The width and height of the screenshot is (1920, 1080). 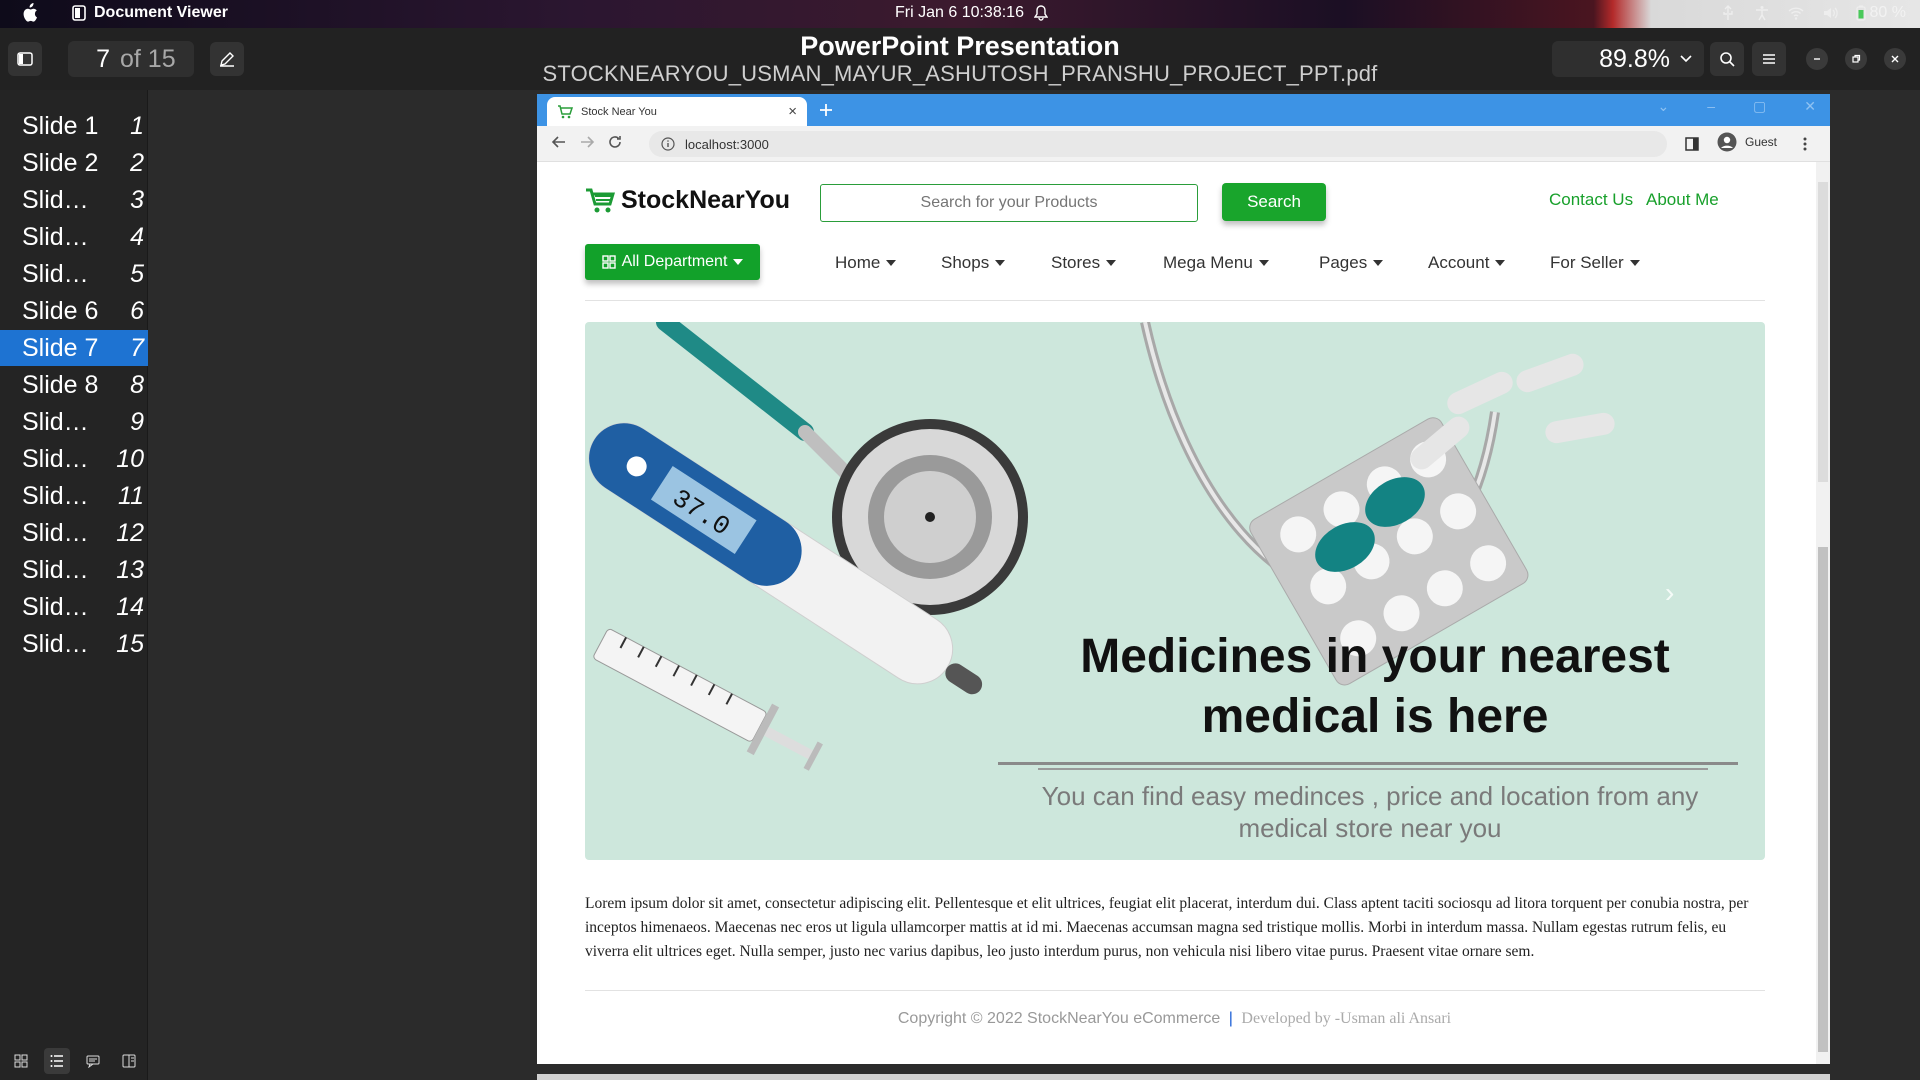 I want to click on sidebar-slide-item: Slid… 12, so click(x=74, y=533).